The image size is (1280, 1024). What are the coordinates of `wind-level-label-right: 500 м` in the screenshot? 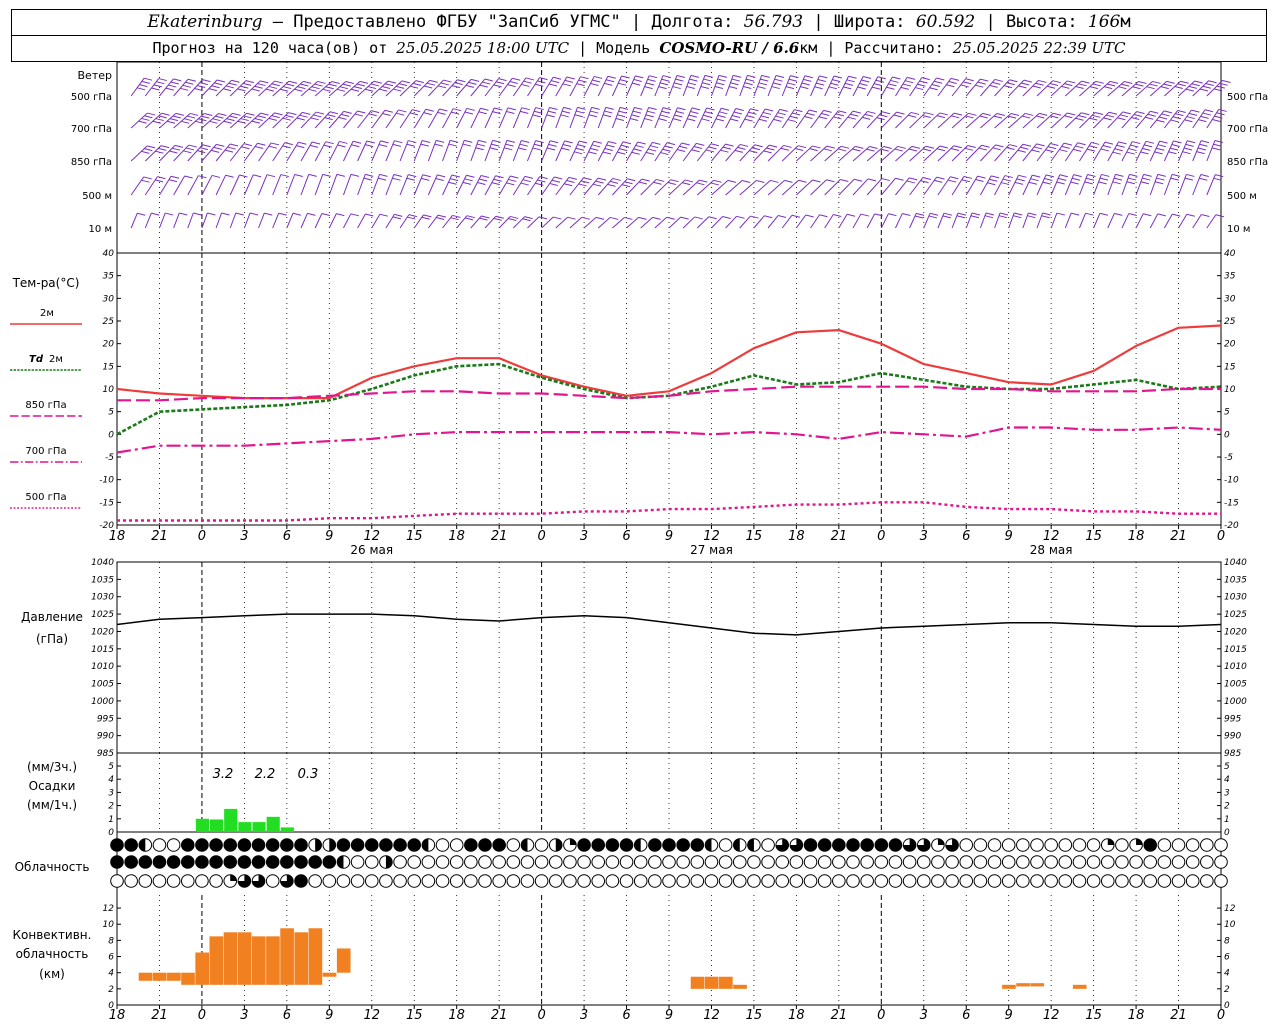 It's located at (1242, 196).